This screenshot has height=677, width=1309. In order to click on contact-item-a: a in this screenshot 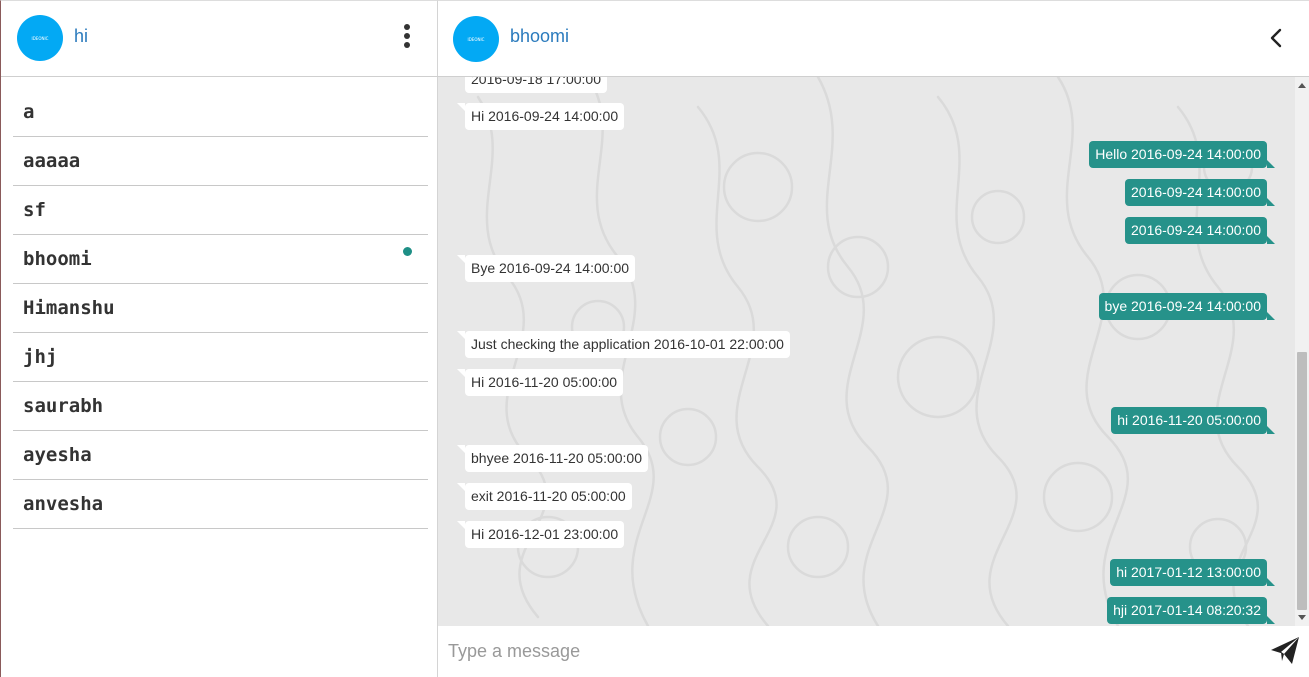, I will do `click(220, 112)`.